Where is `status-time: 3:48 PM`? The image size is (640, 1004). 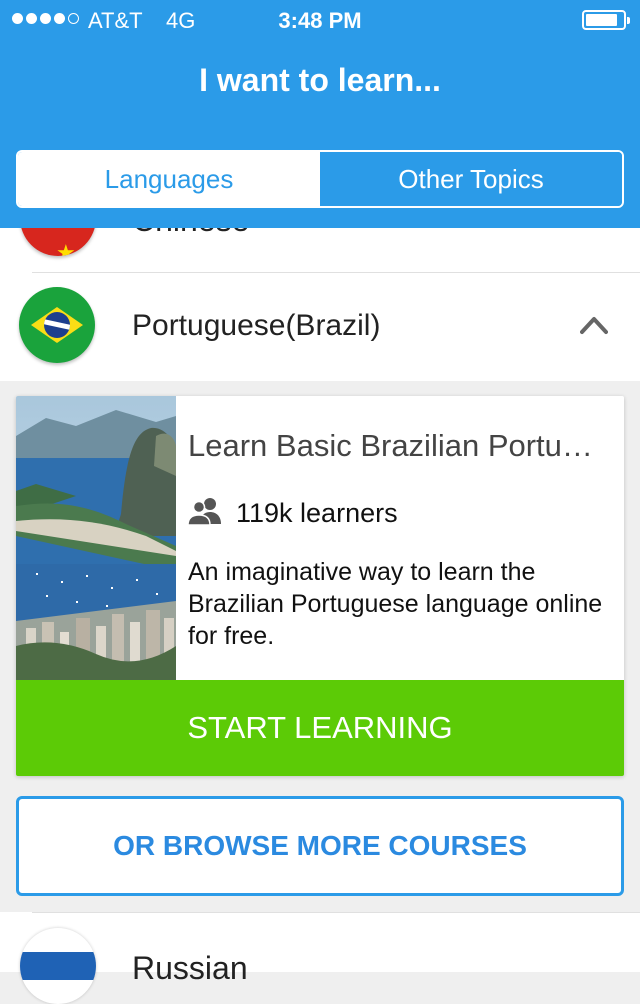
status-time: 3:48 PM is located at coordinates (320, 20).